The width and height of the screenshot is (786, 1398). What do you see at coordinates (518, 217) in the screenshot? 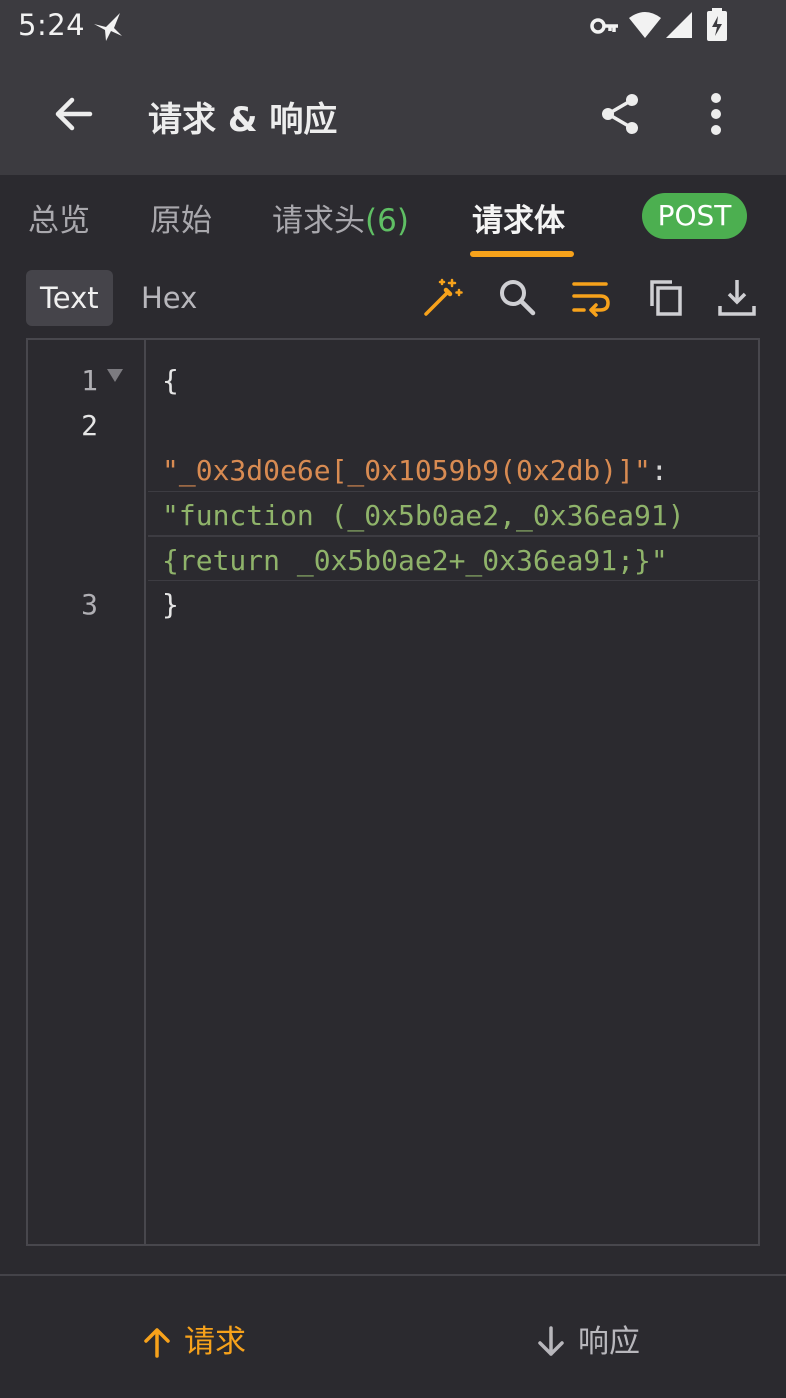
I see `tab-request-body: 请求体` at bounding box center [518, 217].